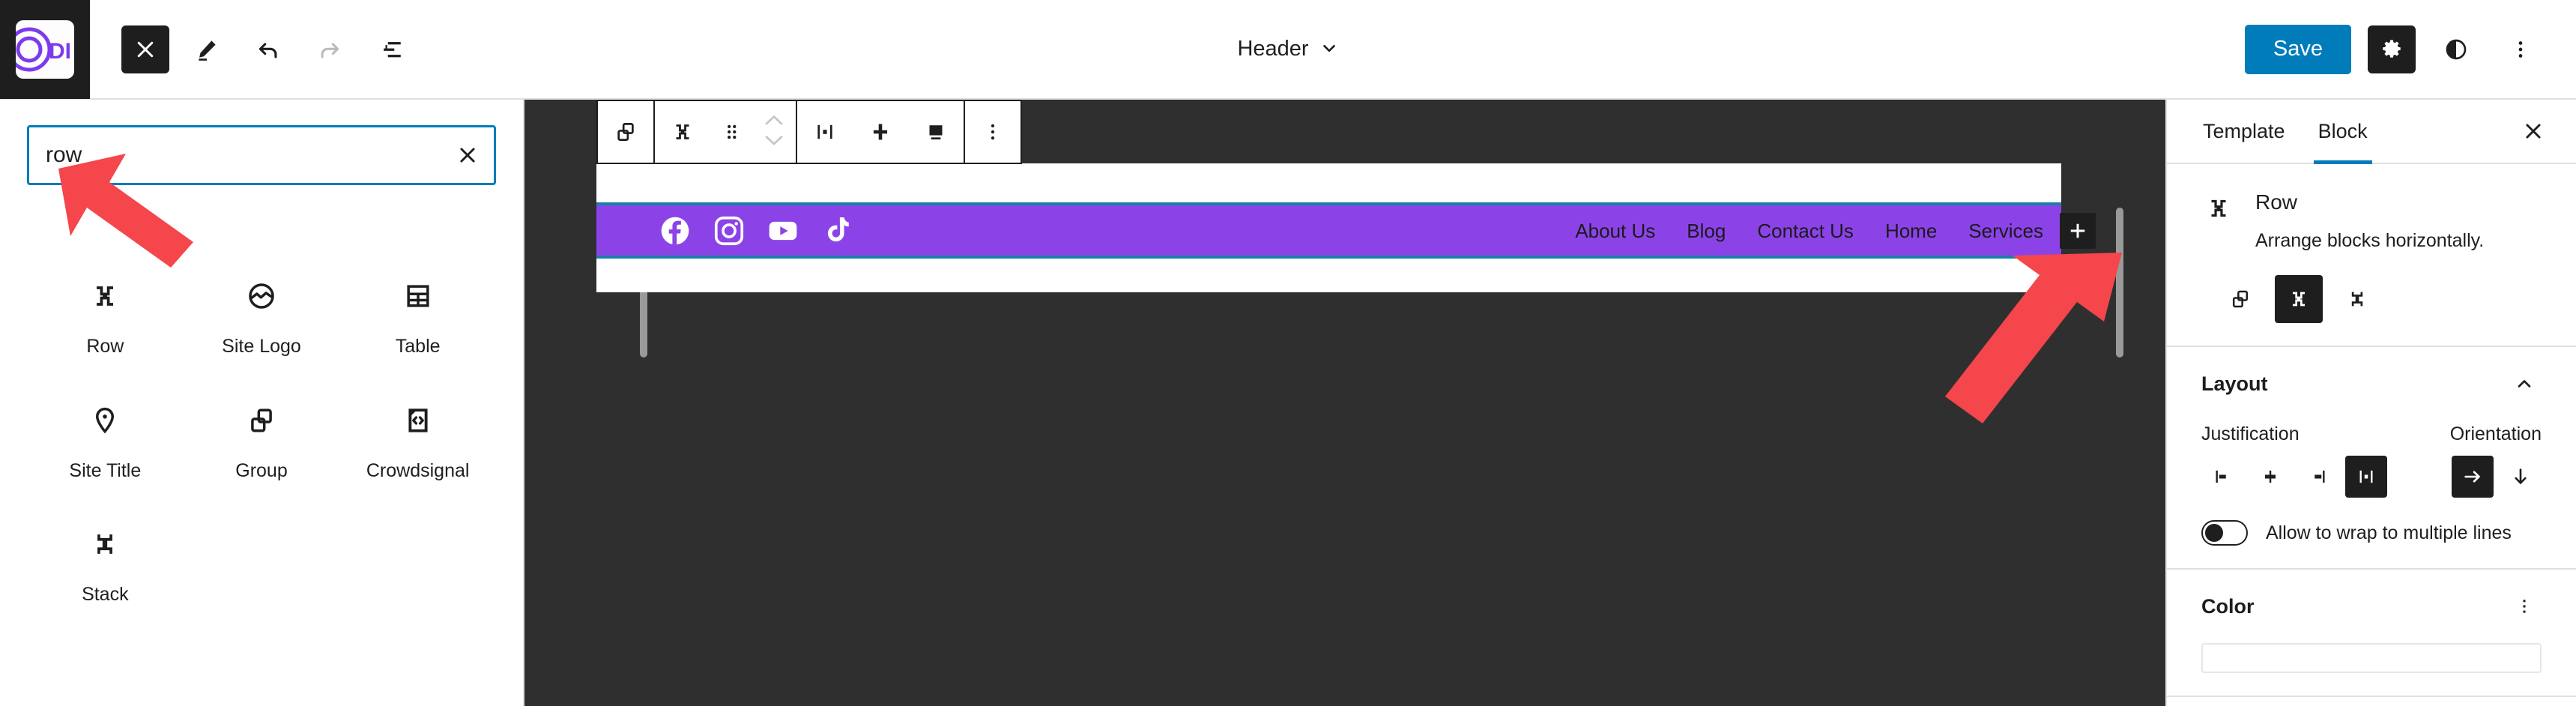 The image size is (2576, 706). I want to click on block-info-text: Row Arrange blocks horizontally., so click(2369, 221).